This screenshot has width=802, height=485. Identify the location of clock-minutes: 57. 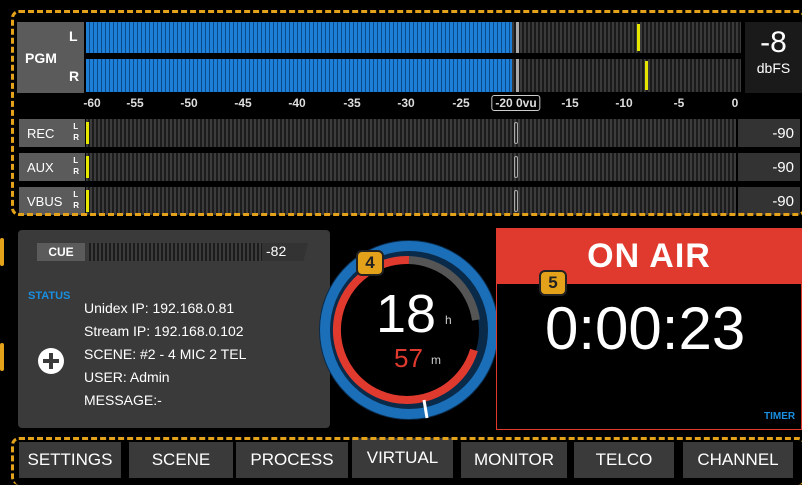
(408, 358).